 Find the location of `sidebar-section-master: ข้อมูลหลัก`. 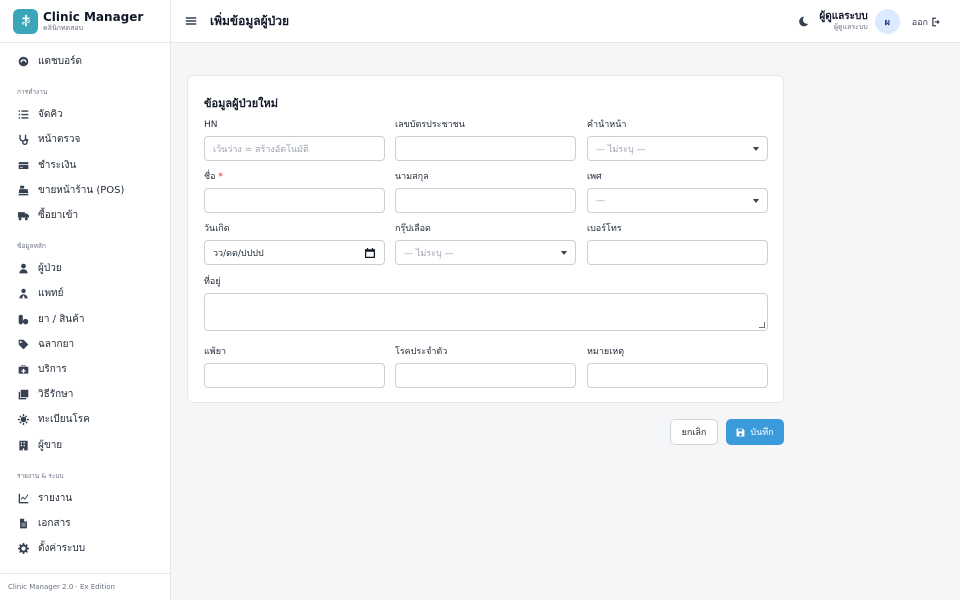

sidebar-section-master: ข้อมูลหลัก is located at coordinates (31, 246).